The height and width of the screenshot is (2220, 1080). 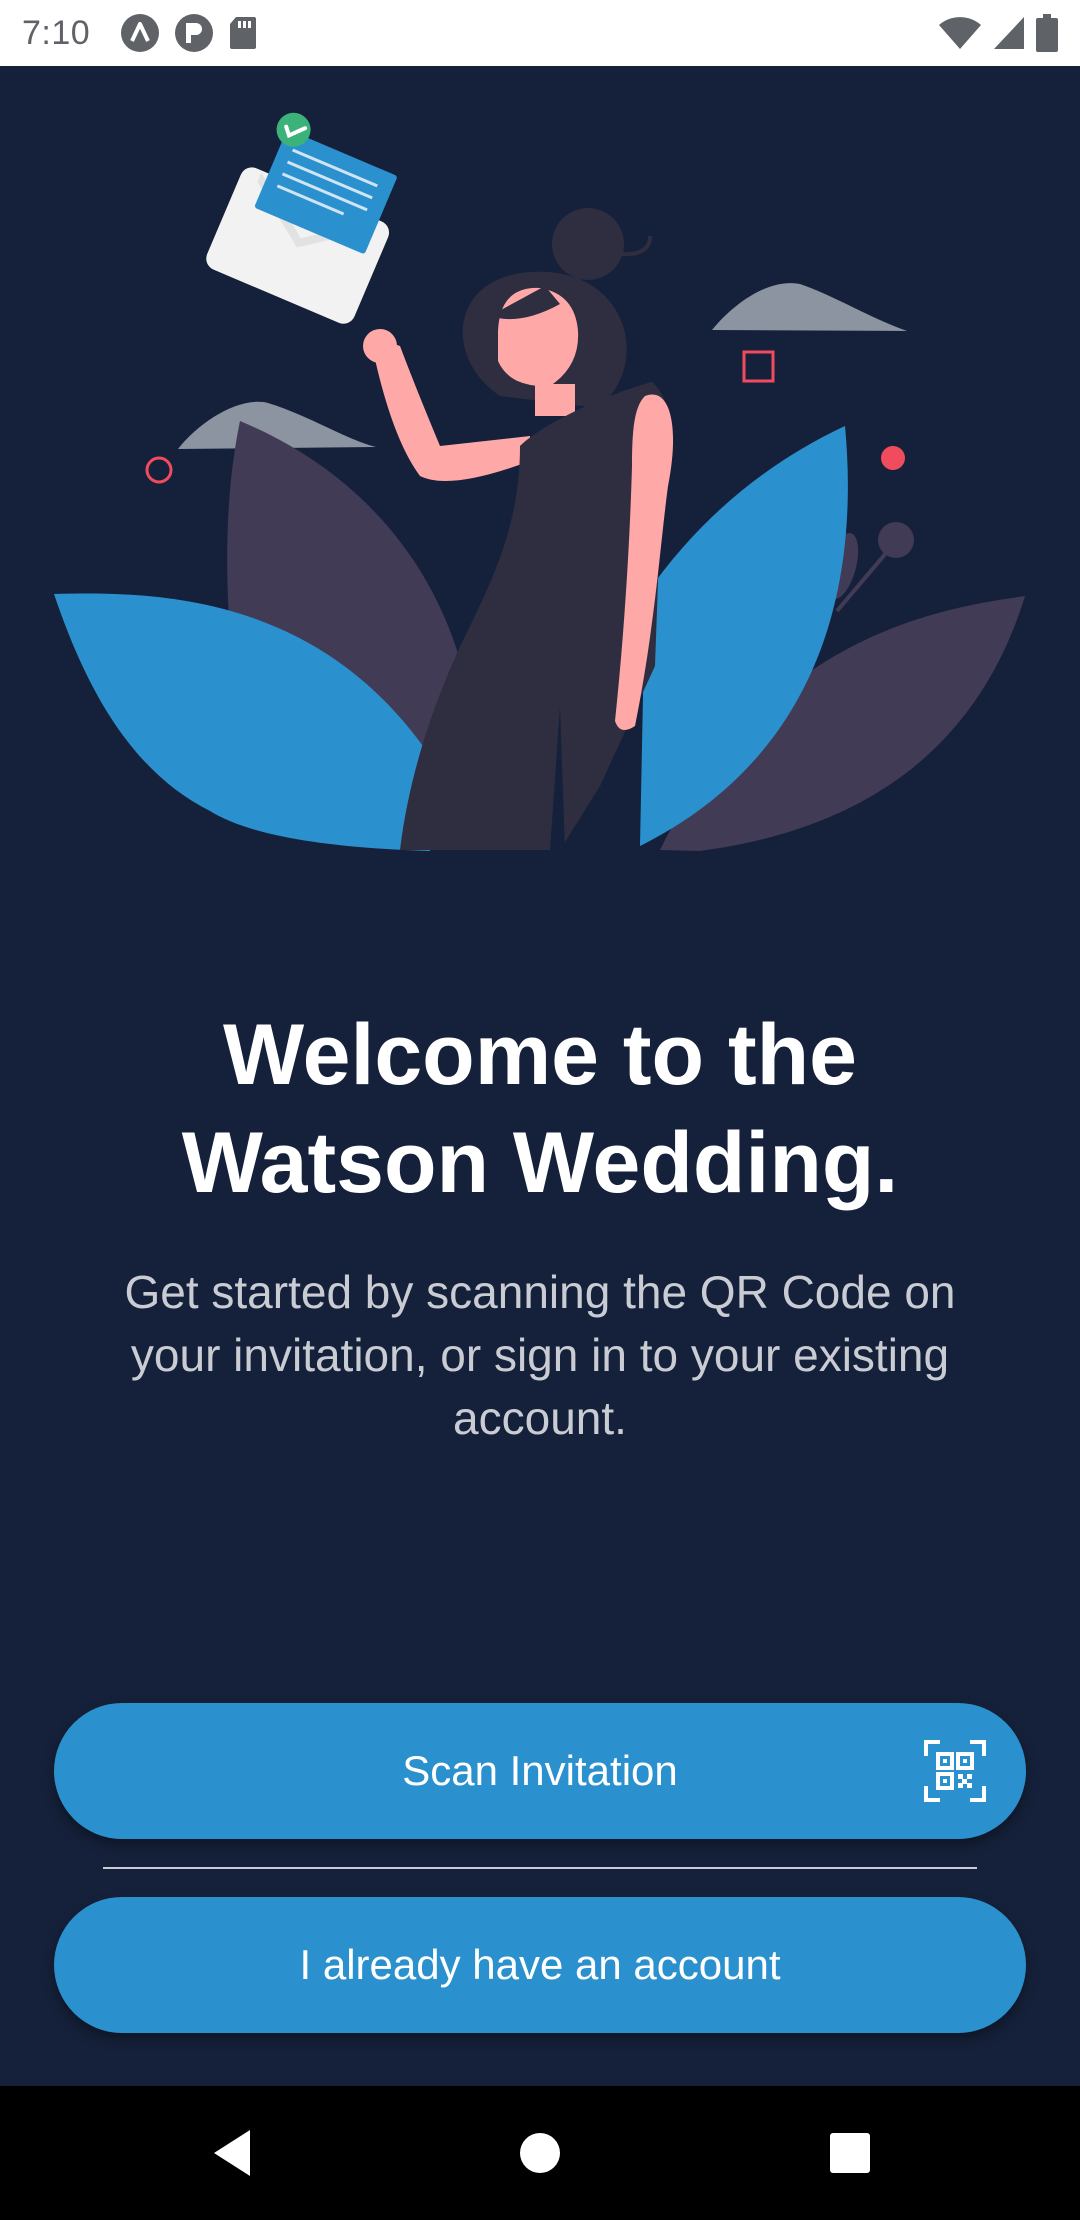 What do you see at coordinates (540, 1163) in the screenshot?
I see `welcome-title-line-2: Watson Wedding.` at bounding box center [540, 1163].